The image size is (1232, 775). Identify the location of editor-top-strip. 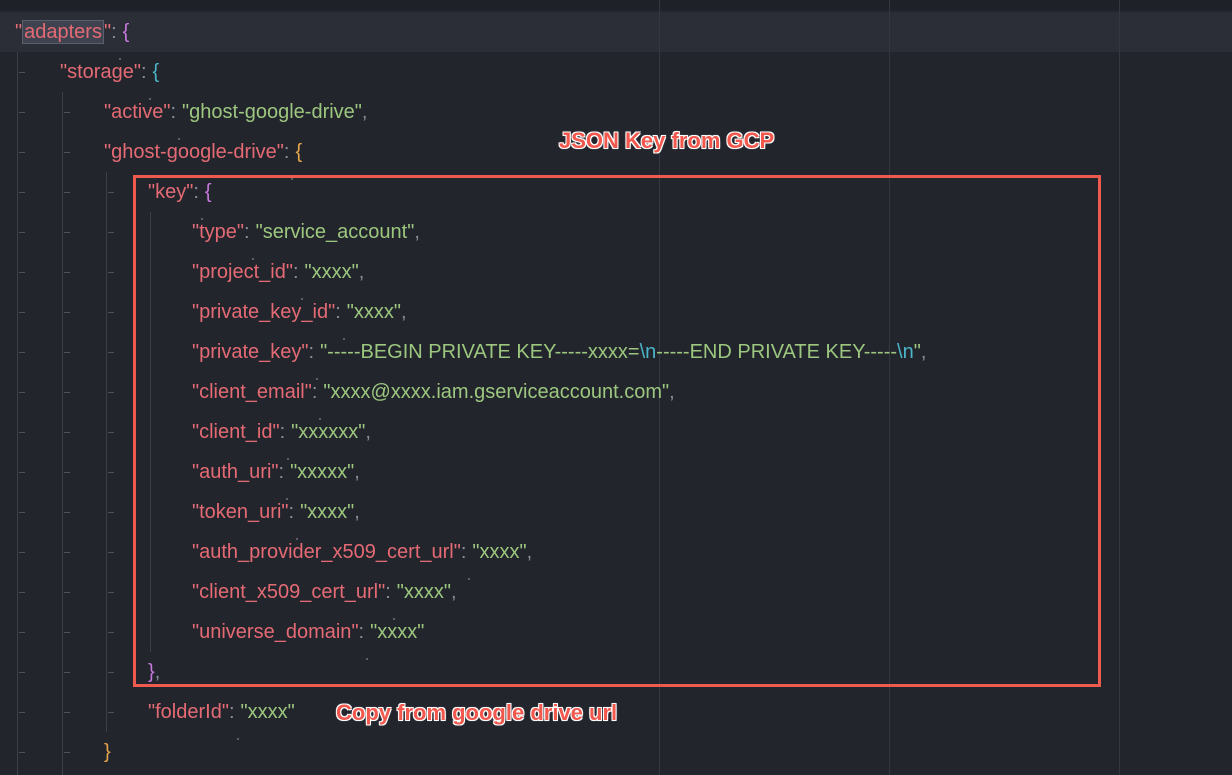
(616, 5).